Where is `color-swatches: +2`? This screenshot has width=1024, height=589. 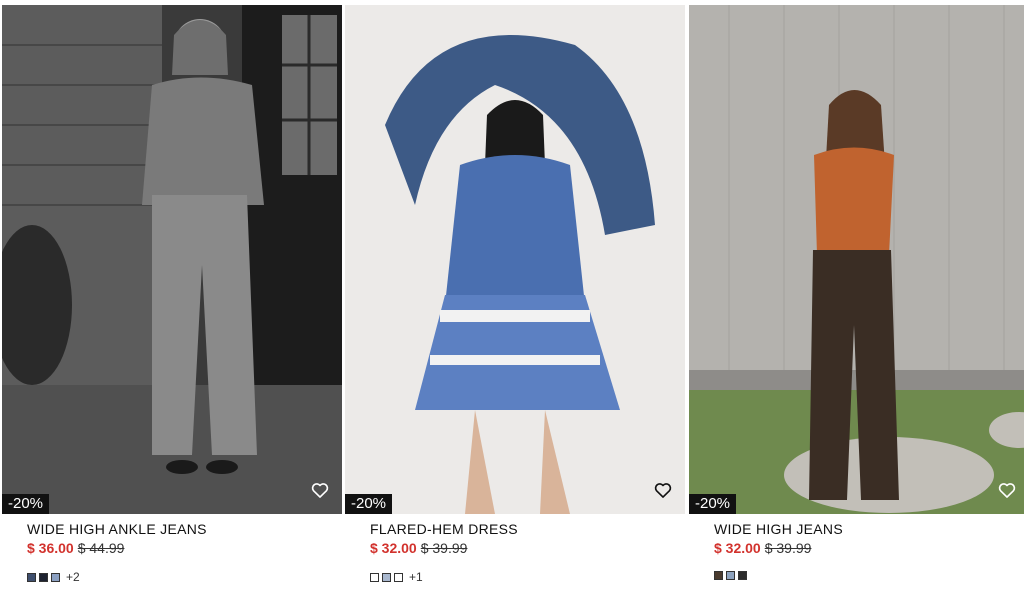
color-swatches: +2 is located at coordinates (177, 577).